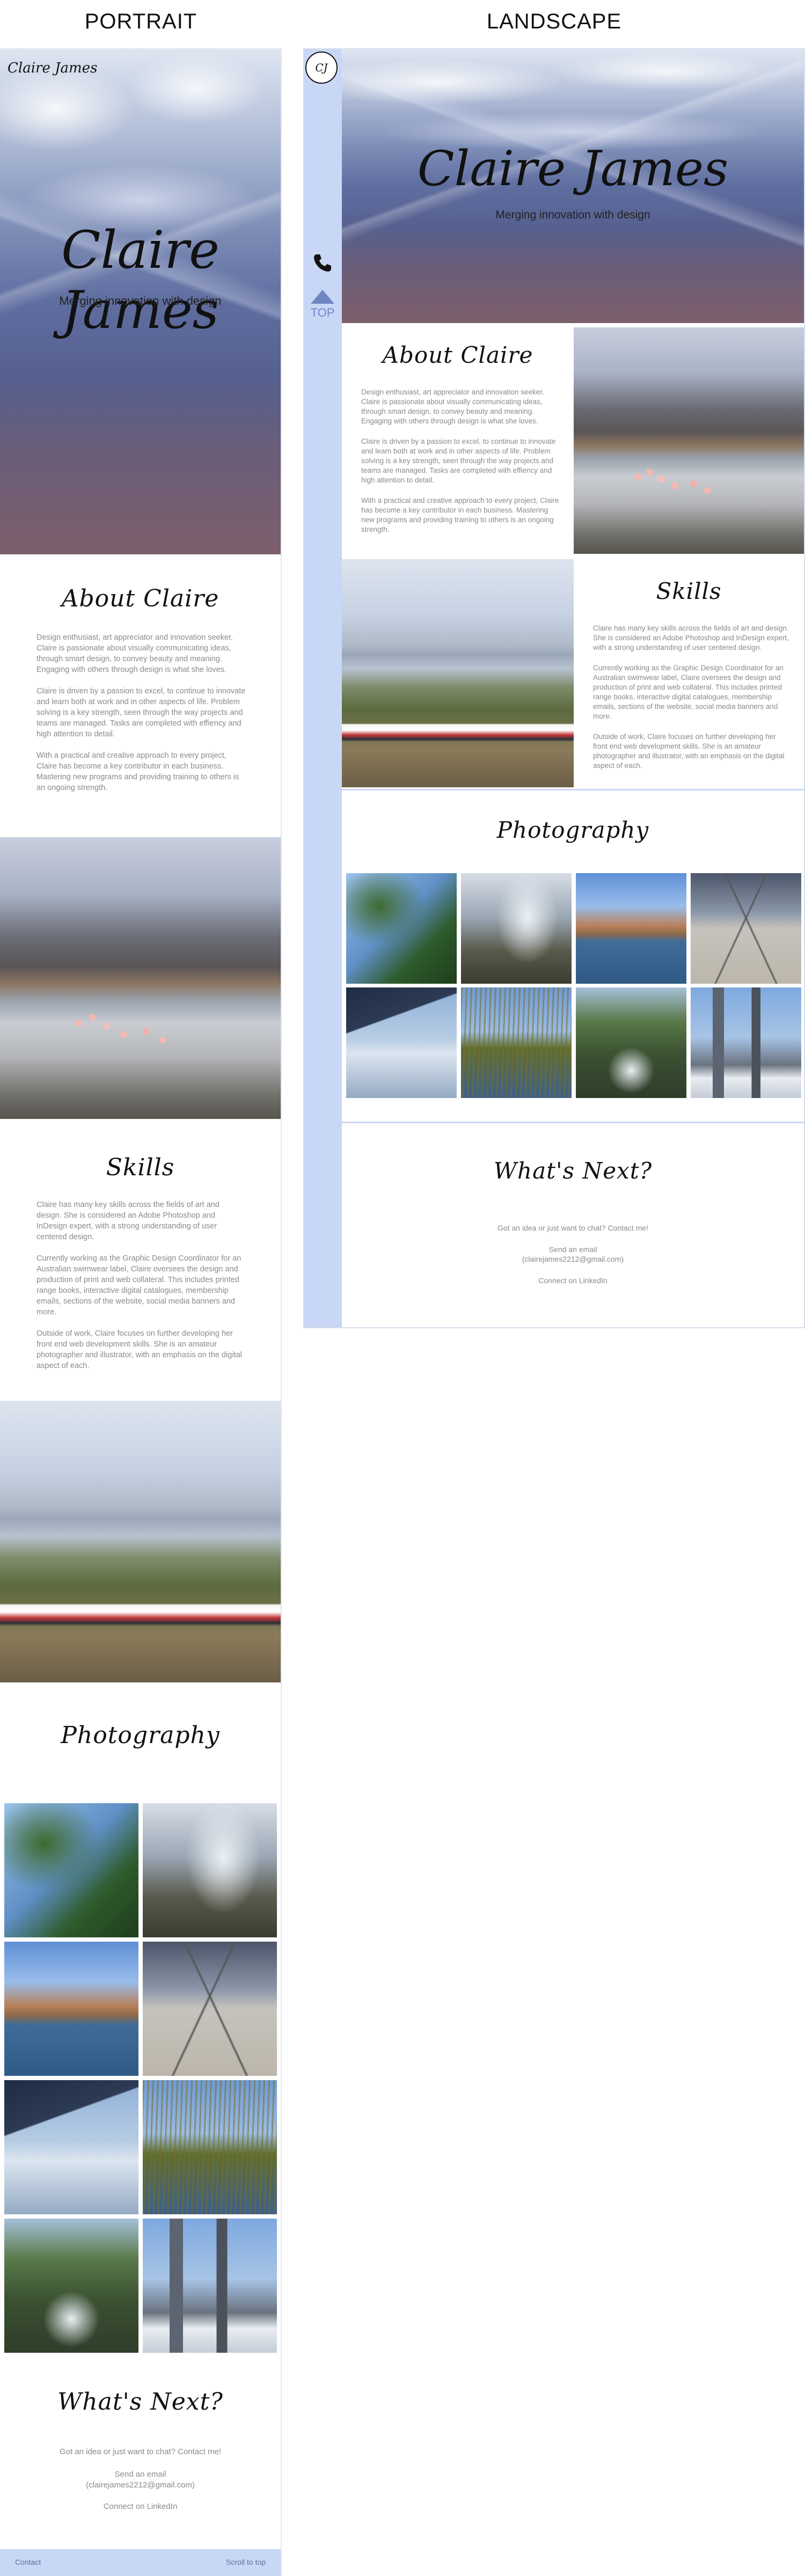 The image size is (805, 2576). What do you see at coordinates (516, 928) in the screenshot?
I see `landscape-photo-falls` at bounding box center [516, 928].